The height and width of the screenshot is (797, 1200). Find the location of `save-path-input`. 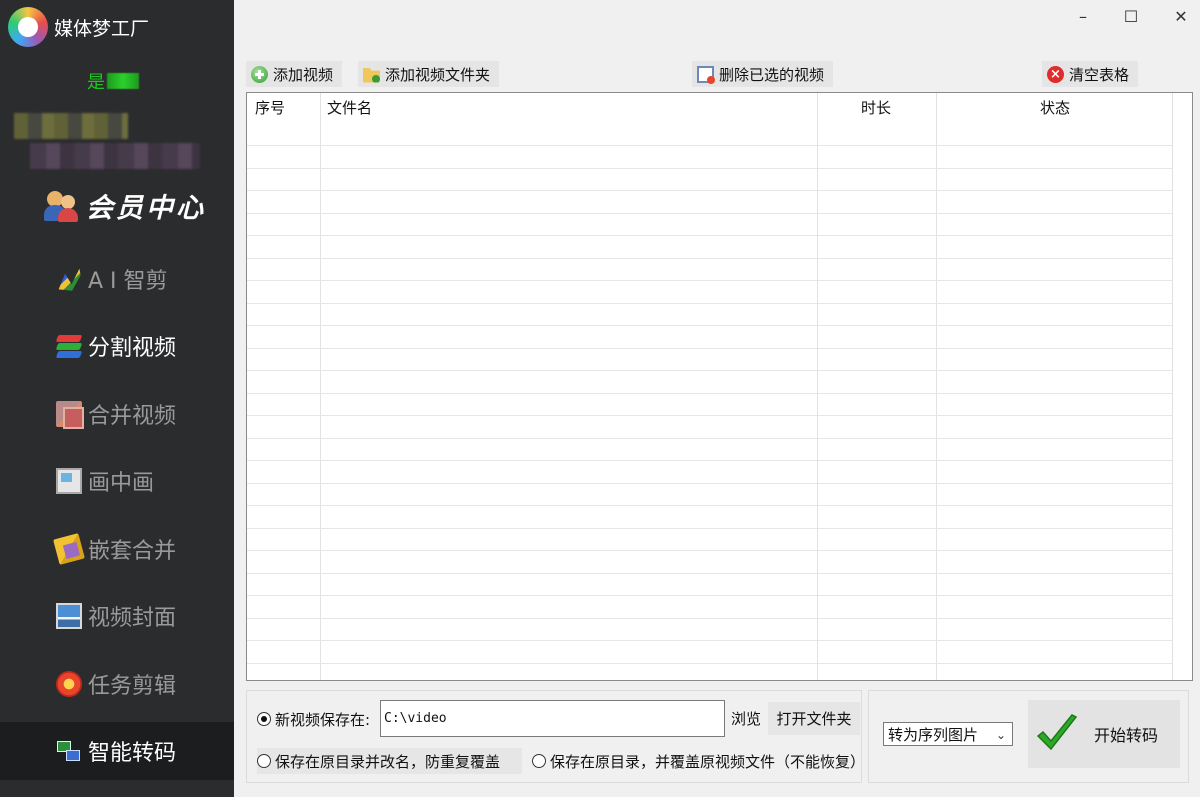

save-path-input is located at coordinates (552, 718).